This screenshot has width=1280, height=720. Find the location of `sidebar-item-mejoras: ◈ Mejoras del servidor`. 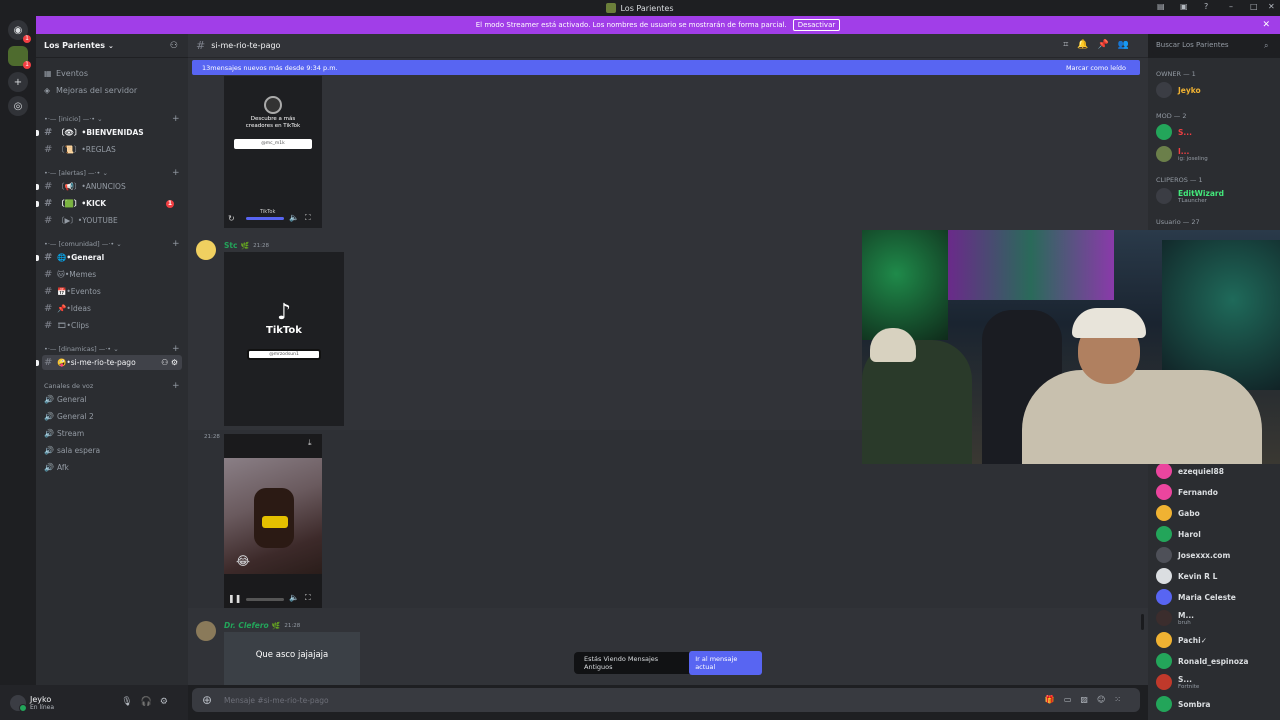

sidebar-item-mejoras: ◈ Mejoras del servidor is located at coordinates (90, 90).